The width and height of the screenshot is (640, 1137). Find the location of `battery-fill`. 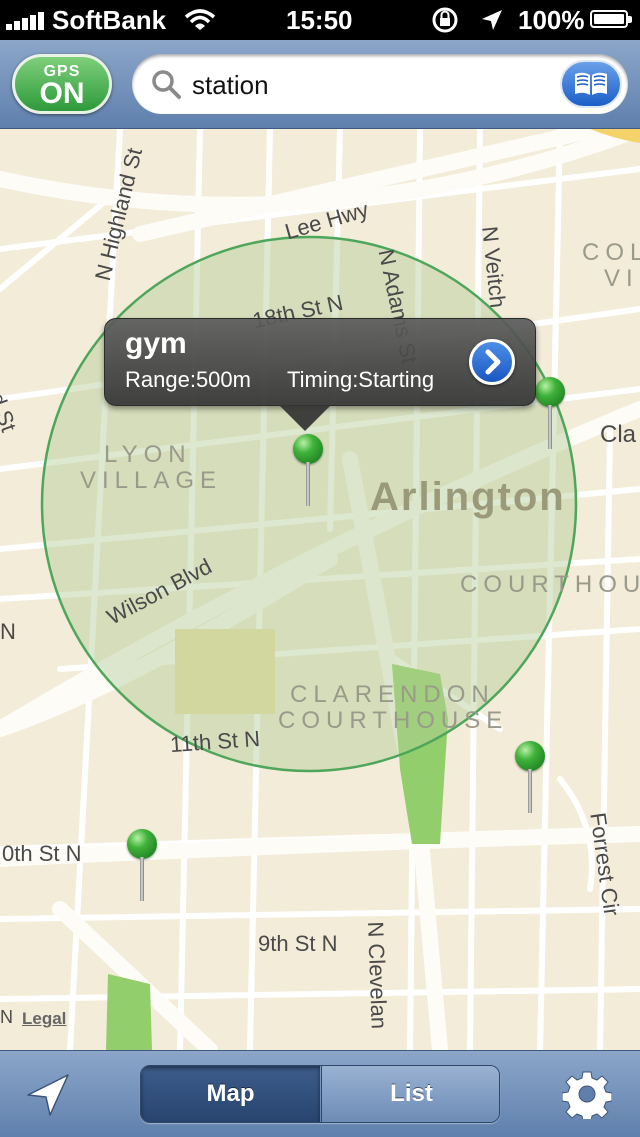

battery-fill is located at coordinates (609, 19).